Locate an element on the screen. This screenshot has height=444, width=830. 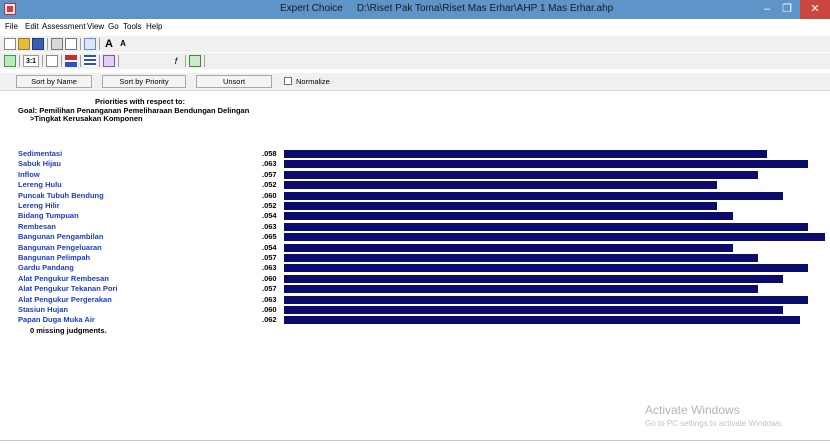
menu-file: File is located at coordinates (11, 26).